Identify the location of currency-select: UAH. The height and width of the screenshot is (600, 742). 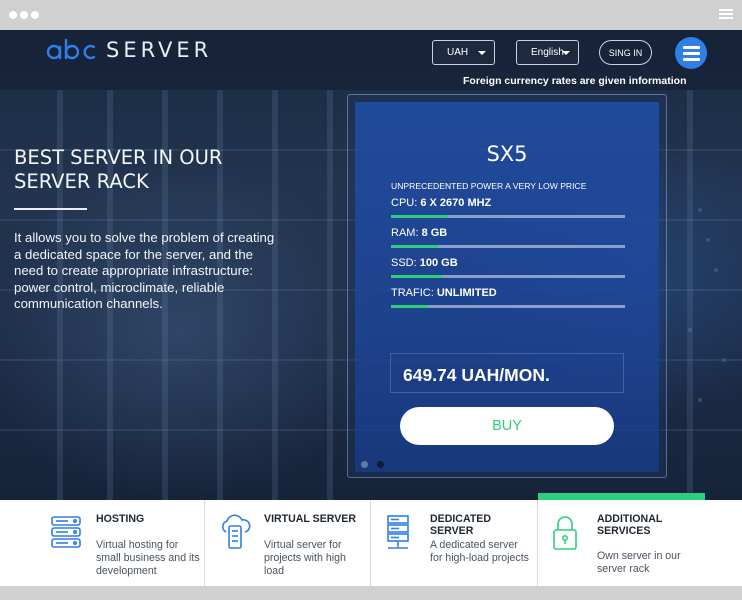
(463, 52).